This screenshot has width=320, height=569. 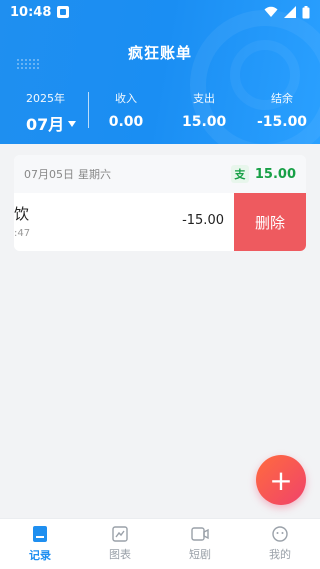 I want to click on expense-badge: 支, so click(x=239, y=174).